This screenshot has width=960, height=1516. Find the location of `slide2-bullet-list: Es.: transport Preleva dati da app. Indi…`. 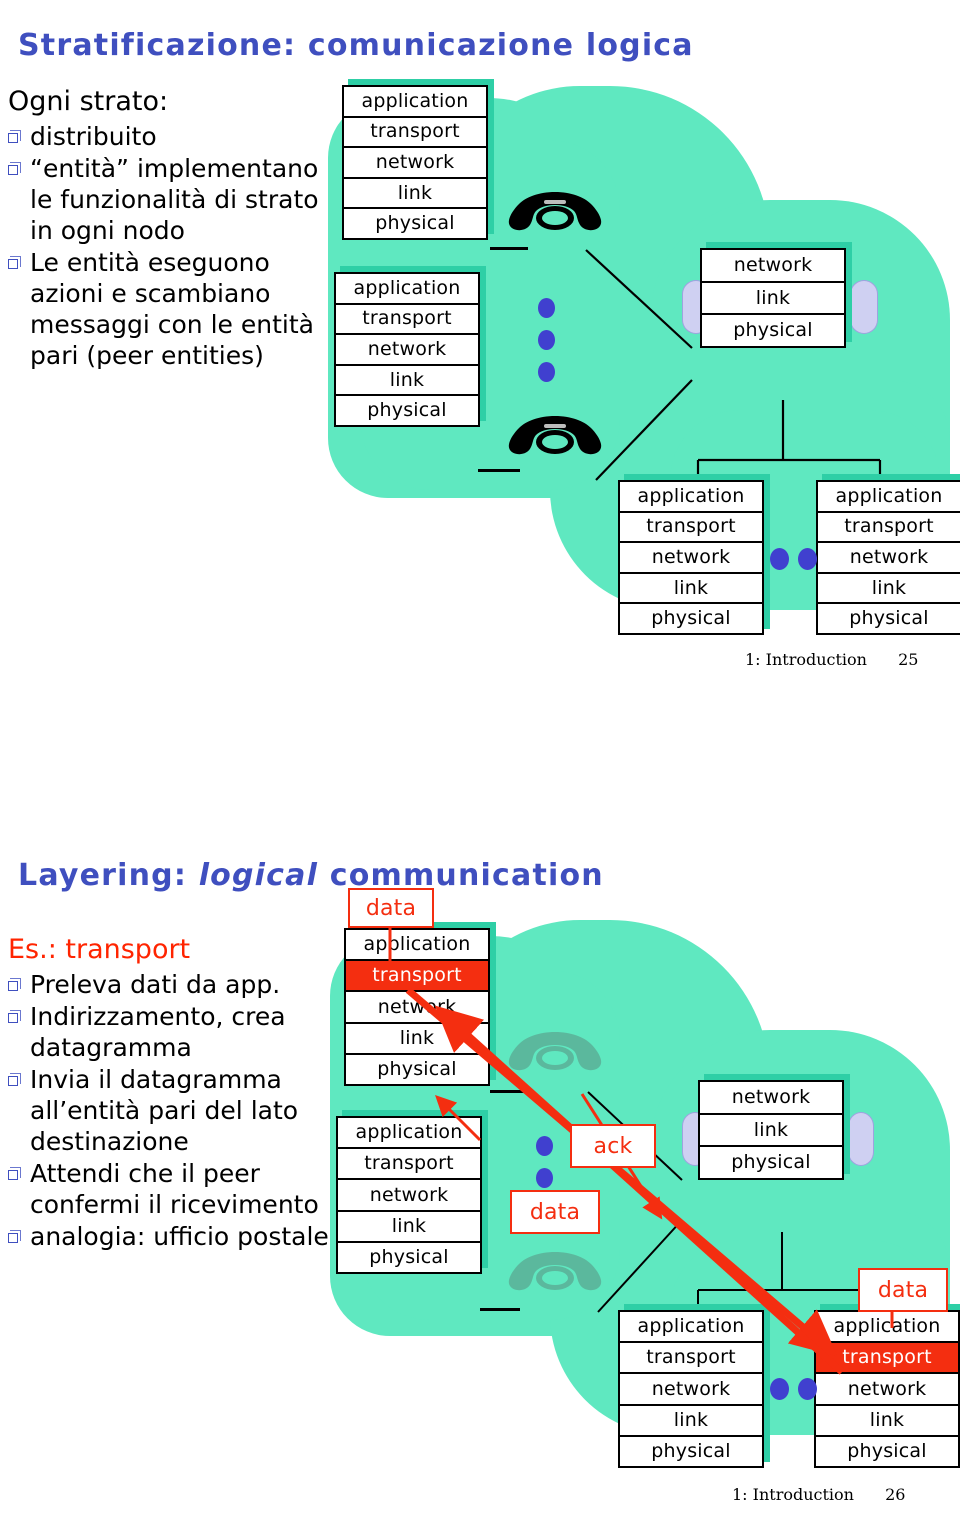

slide2-bullet-list: Es.: transport Preleva dati da app. Indi… is located at coordinates (169, 1092).